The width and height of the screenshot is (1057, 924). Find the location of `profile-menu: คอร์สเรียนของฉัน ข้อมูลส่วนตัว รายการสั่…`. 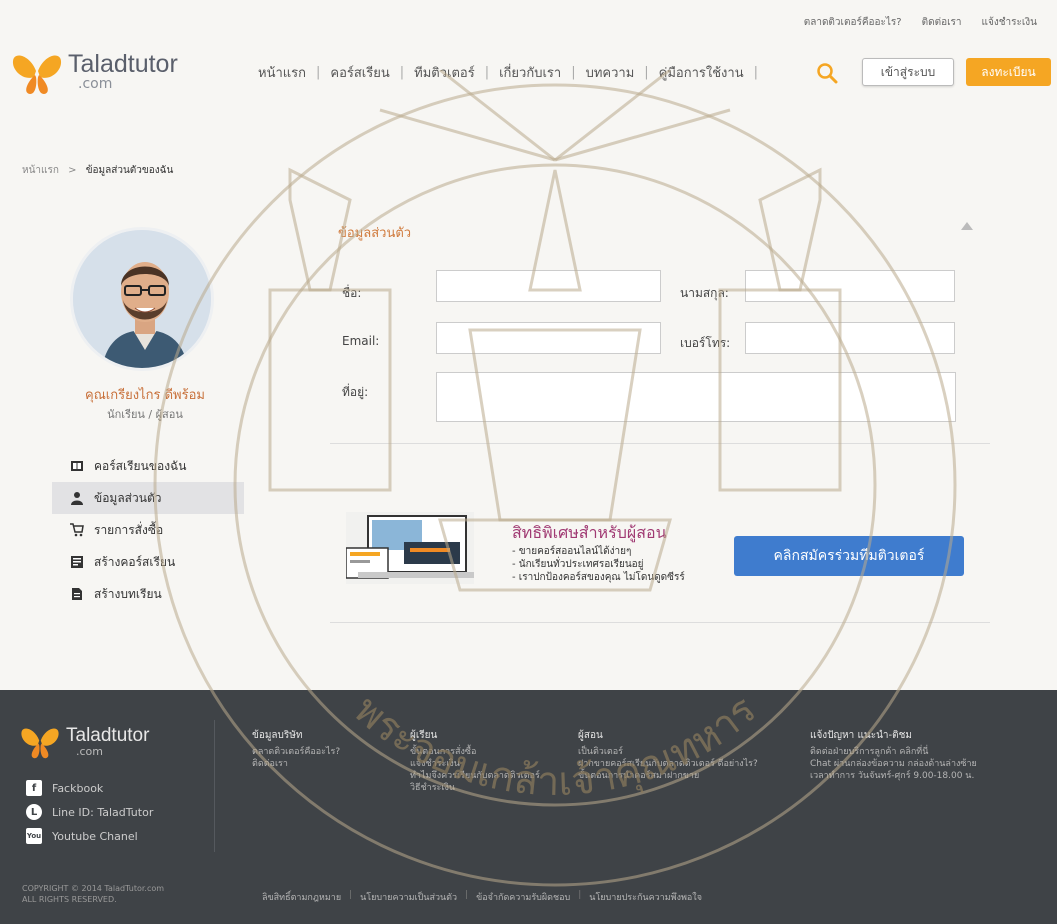

profile-menu: คอร์สเรียนของฉัน ข้อมูลส่วนตัว รายการสั่… is located at coordinates (148, 530).